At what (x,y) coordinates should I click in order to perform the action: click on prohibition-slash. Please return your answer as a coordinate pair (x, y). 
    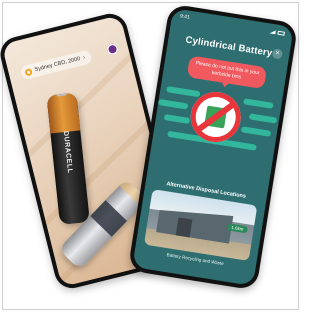
    Looking at the image, I should click on (216, 117).